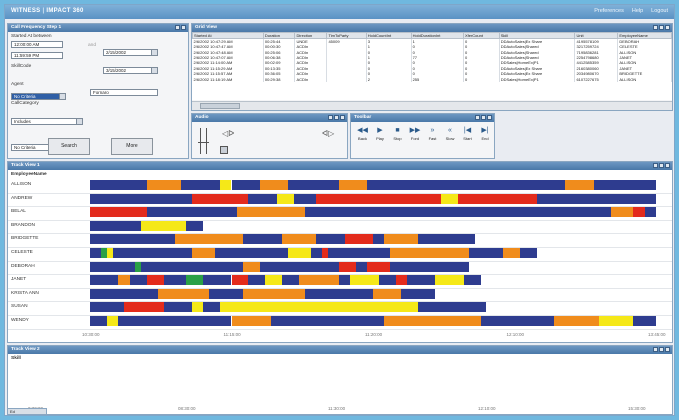 This screenshot has height=420, width=679. Describe the element at coordinates (69, 146) in the screenshot. I see `search-button: Search` at that location.